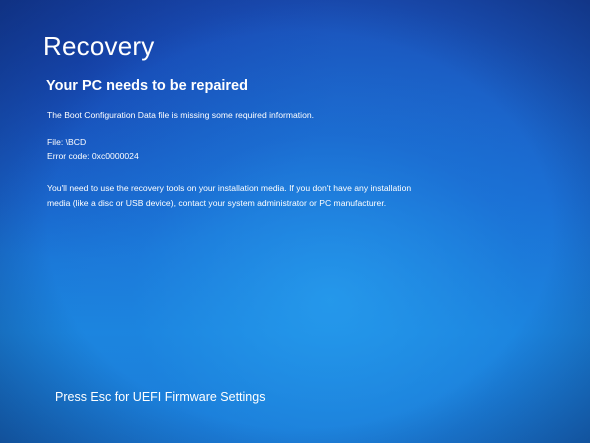 This screenshot has height=443, width=590. I want to click on error-code: Error code: 0xc0000024, so click(93, 156).